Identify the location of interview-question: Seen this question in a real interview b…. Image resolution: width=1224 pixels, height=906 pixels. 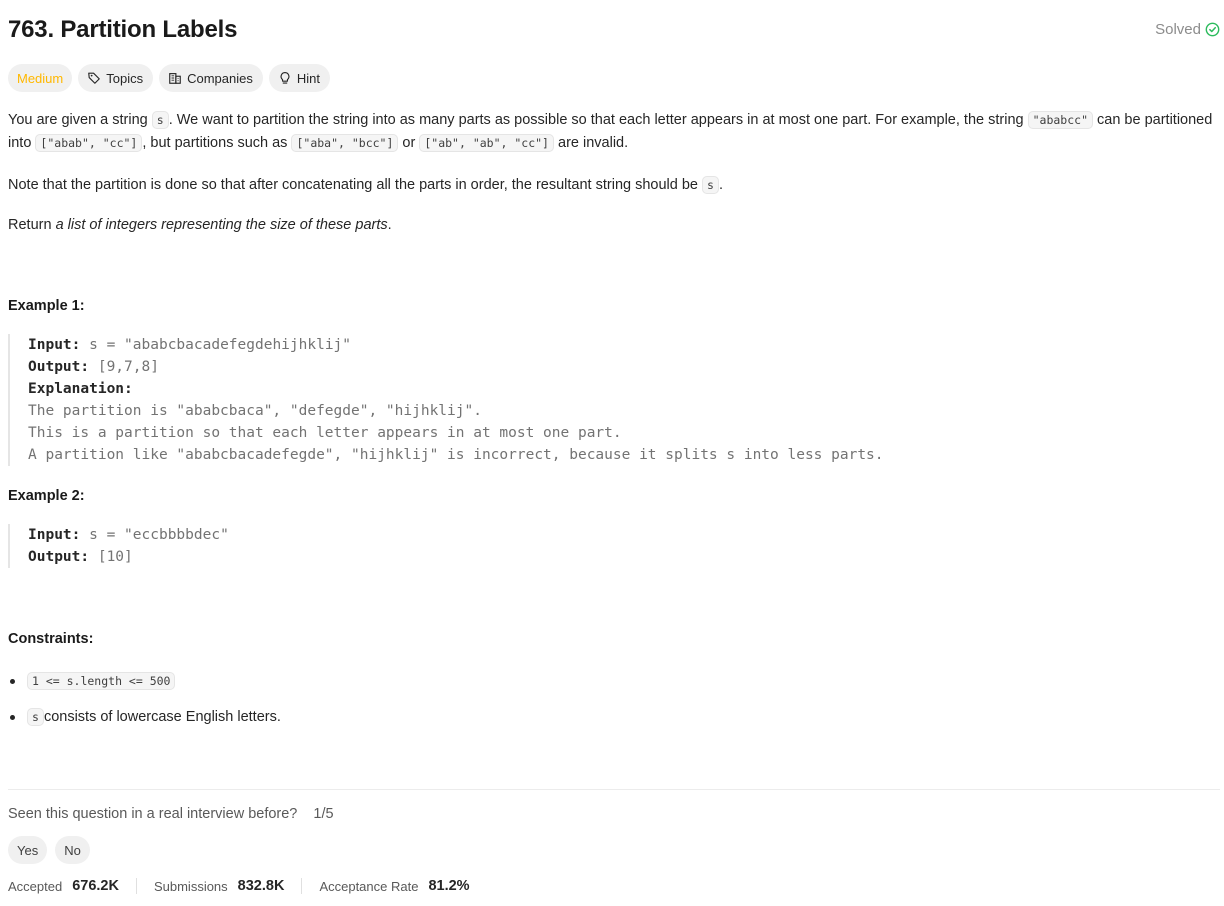
(171, 814).